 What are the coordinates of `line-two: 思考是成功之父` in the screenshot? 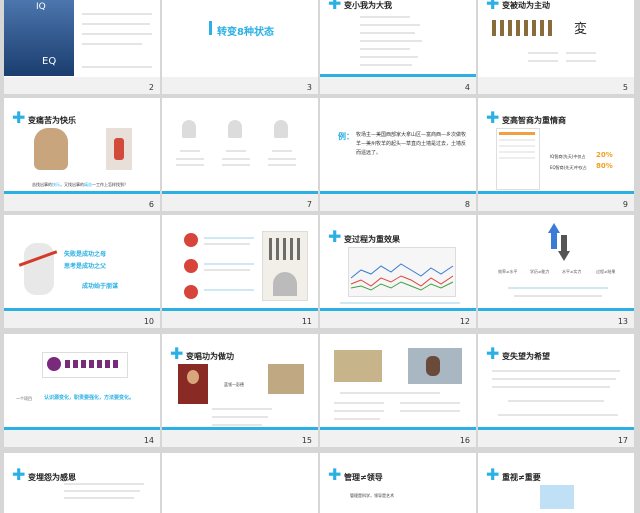 It's located at (85, 266).